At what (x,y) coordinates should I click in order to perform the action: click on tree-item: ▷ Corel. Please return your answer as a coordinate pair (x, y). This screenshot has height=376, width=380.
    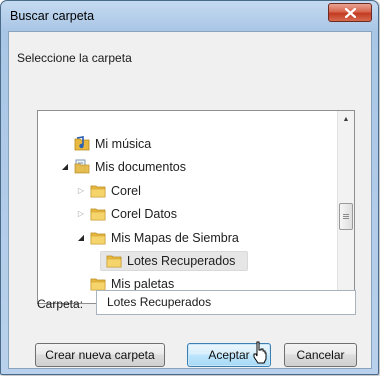
    Looking at the image, I should click on (187, 191).